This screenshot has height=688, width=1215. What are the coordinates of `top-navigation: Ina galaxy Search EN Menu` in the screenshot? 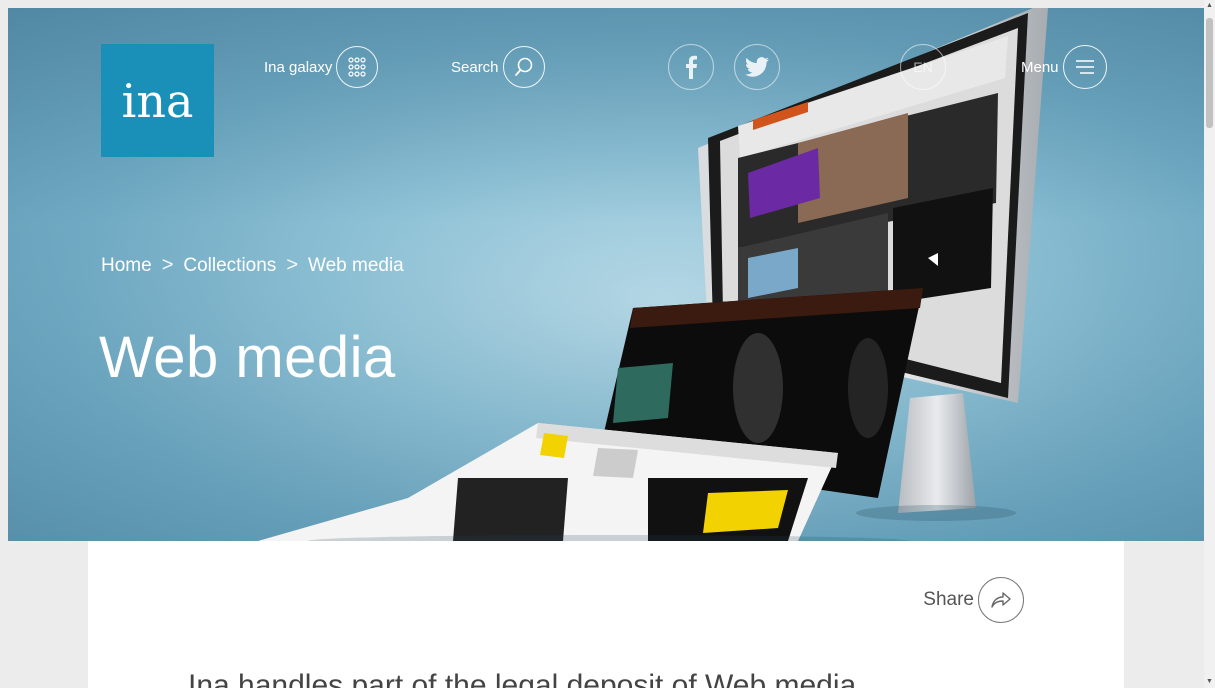 It's located at (606, 67).